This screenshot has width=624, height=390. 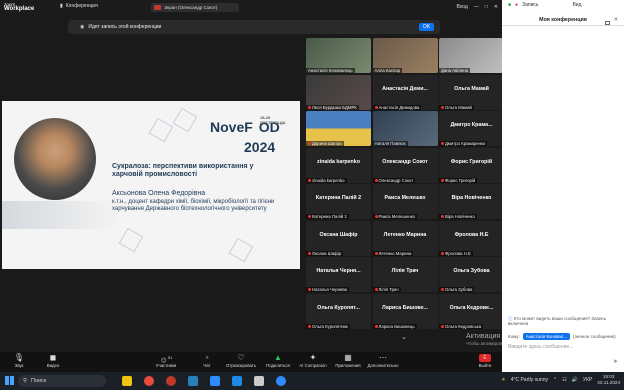 I want to click on participant-tile: Лілія Трач Лілія Трач, so click(x=405, y=274).